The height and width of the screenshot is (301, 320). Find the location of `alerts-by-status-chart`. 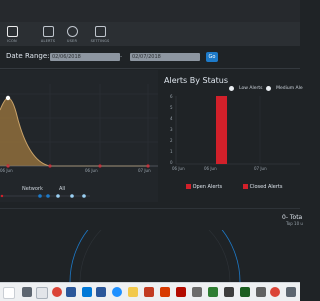

alerts-by-status-chart is located at coordinates (237, 130).